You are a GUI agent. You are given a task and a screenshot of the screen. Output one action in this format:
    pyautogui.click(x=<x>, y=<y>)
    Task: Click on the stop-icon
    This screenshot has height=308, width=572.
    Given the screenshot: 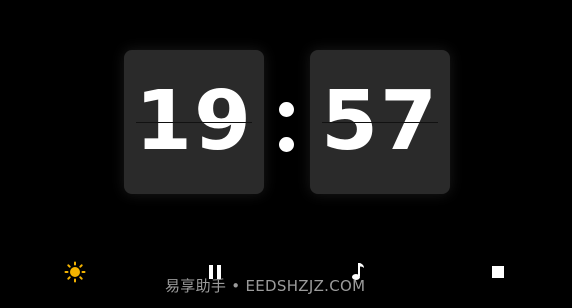 What is the action you would take?
    pyautogui.click(x=498, y=272)
    